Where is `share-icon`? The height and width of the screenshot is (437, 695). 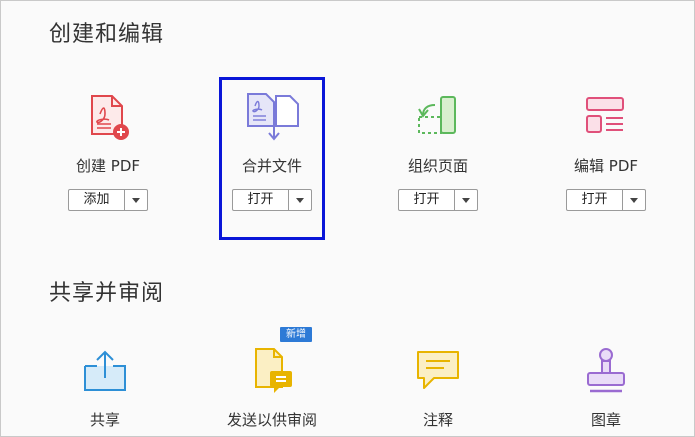
share-icon is located at coordinates (105, 371).